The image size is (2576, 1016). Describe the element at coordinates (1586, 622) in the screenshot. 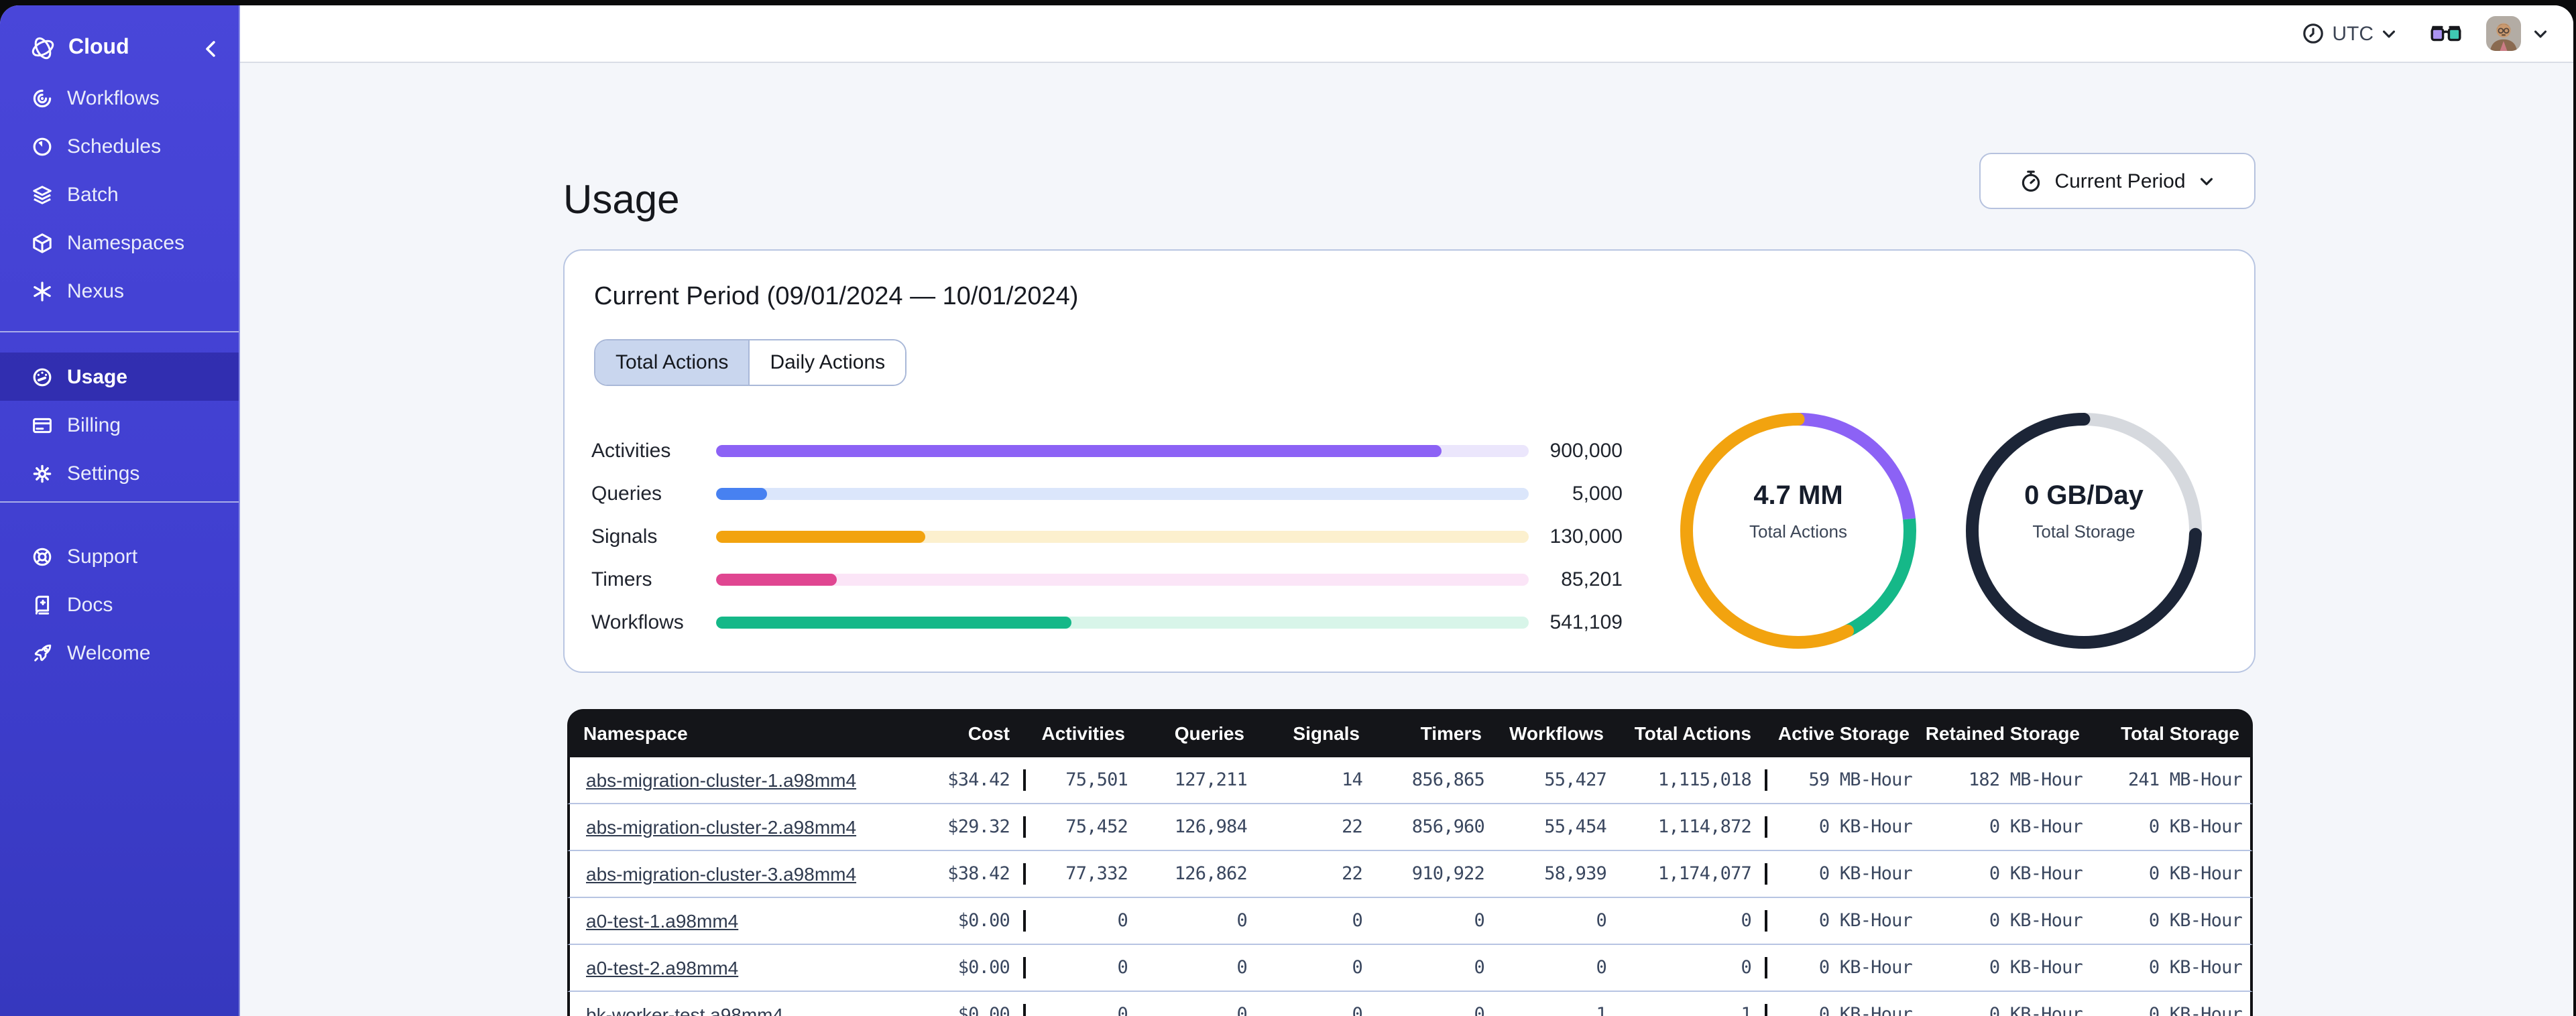

I see `bar-value: 541,109` at that location.